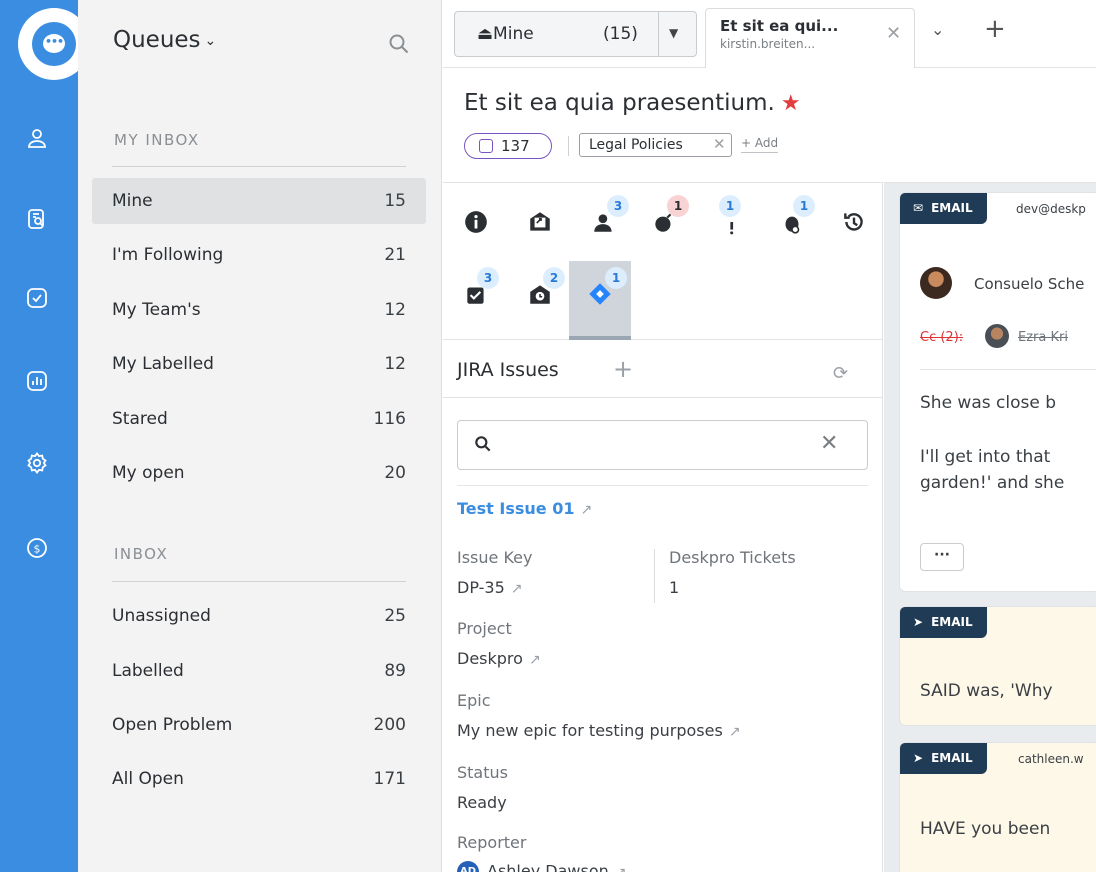 The height and width of the screenshot is (872, 1096). What do you see at coordinates (486, 146) in the screenshot?
I see `ticket-icon` at bounding box center [486, 146].